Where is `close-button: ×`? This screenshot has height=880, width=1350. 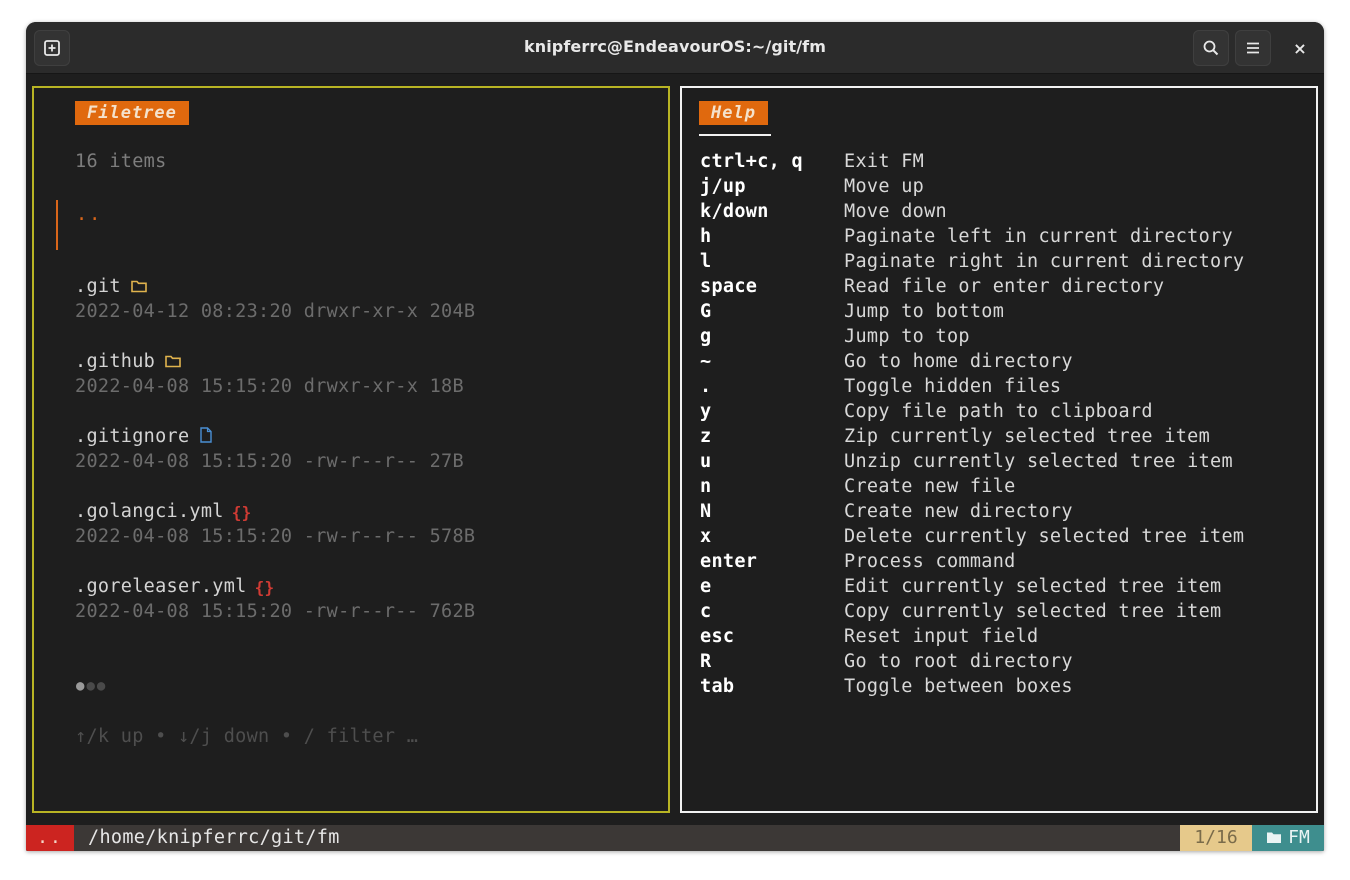
close-button: × is located at coordinates (1300, 48).